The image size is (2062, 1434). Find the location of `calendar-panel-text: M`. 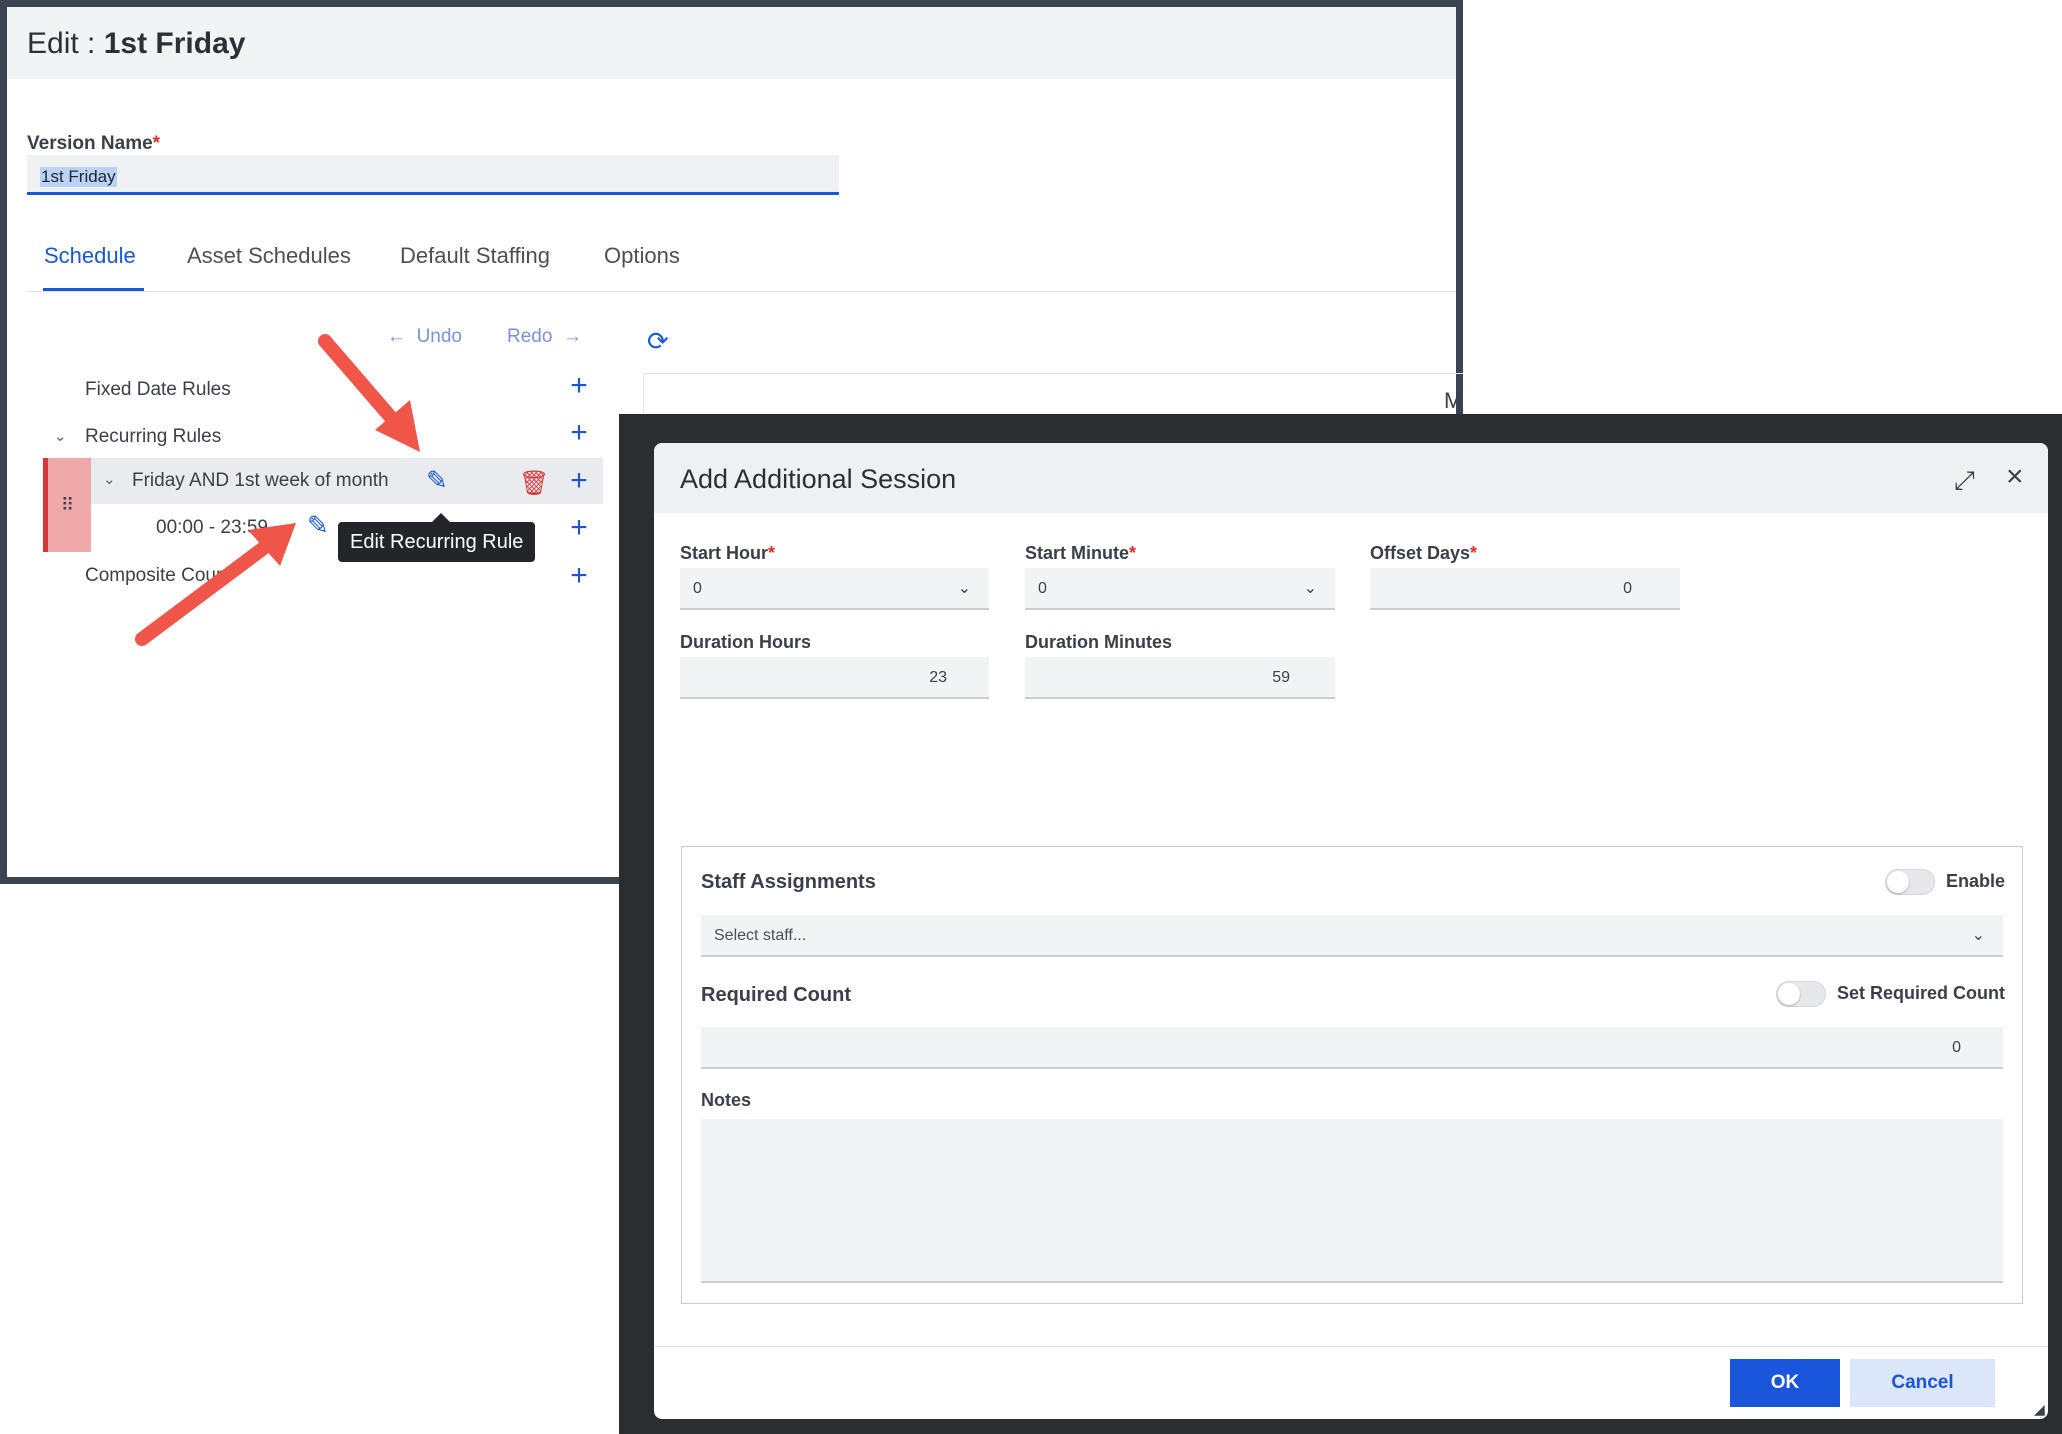

calendar-panel-text: M is located at coordinates (1453, 400).